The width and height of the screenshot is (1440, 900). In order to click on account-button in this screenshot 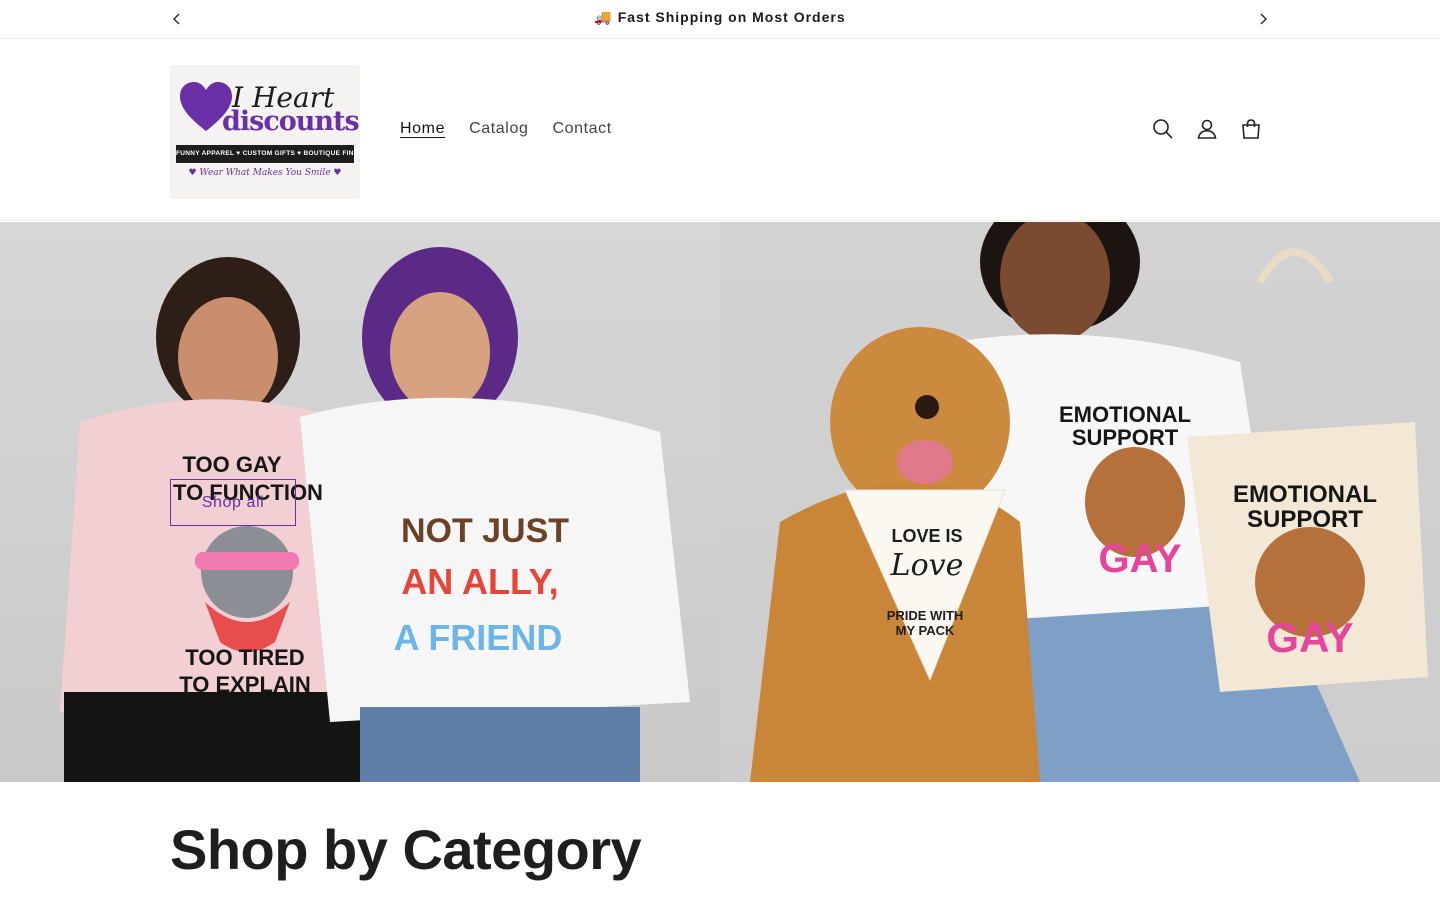, I will do `click(1207, 129)`.